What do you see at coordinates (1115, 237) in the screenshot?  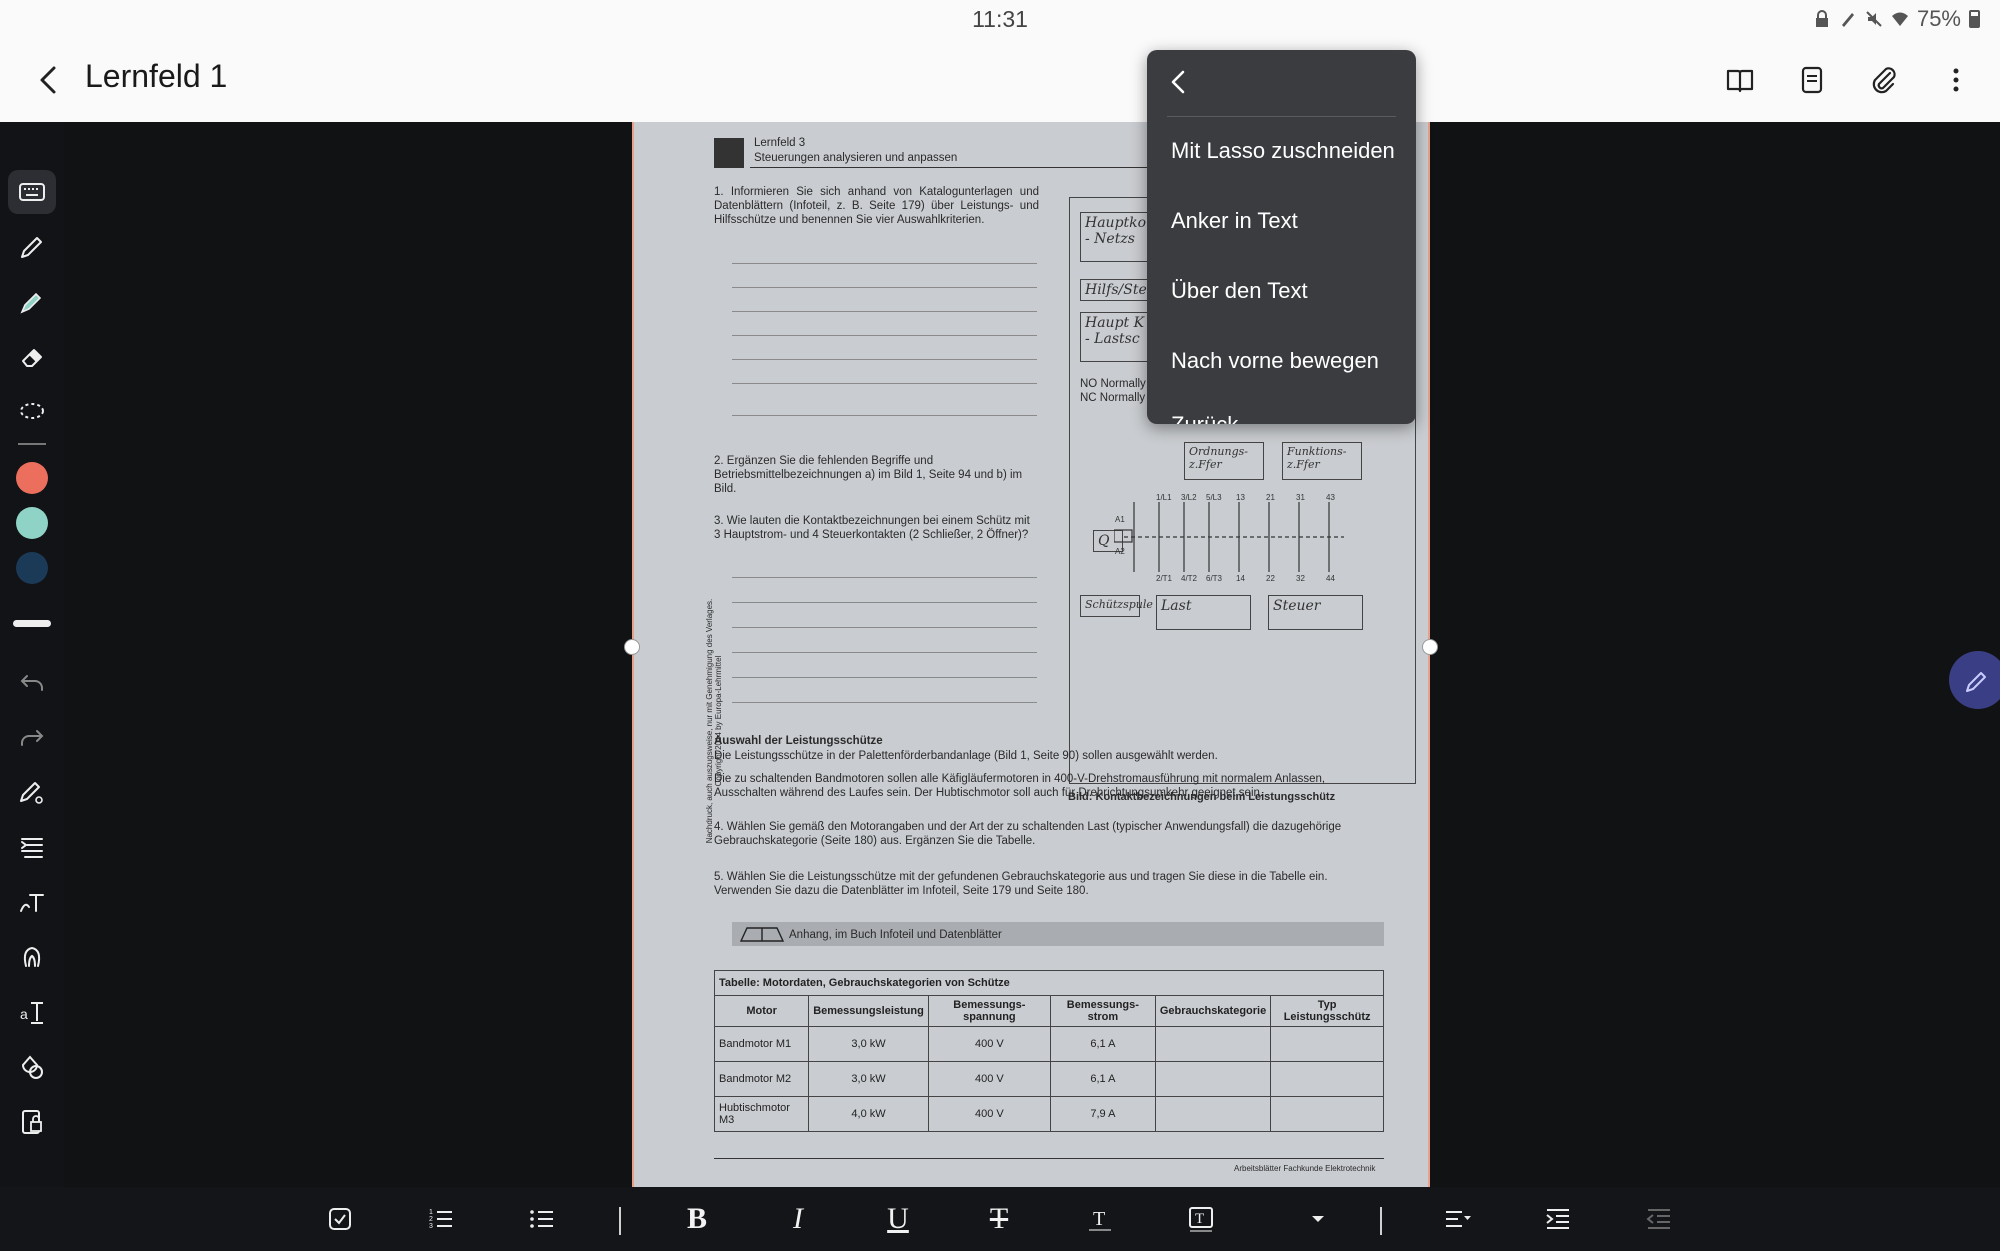 I see `handwriting-box-1: Hauptko - Netzs` at bounding box center [1115, 237].